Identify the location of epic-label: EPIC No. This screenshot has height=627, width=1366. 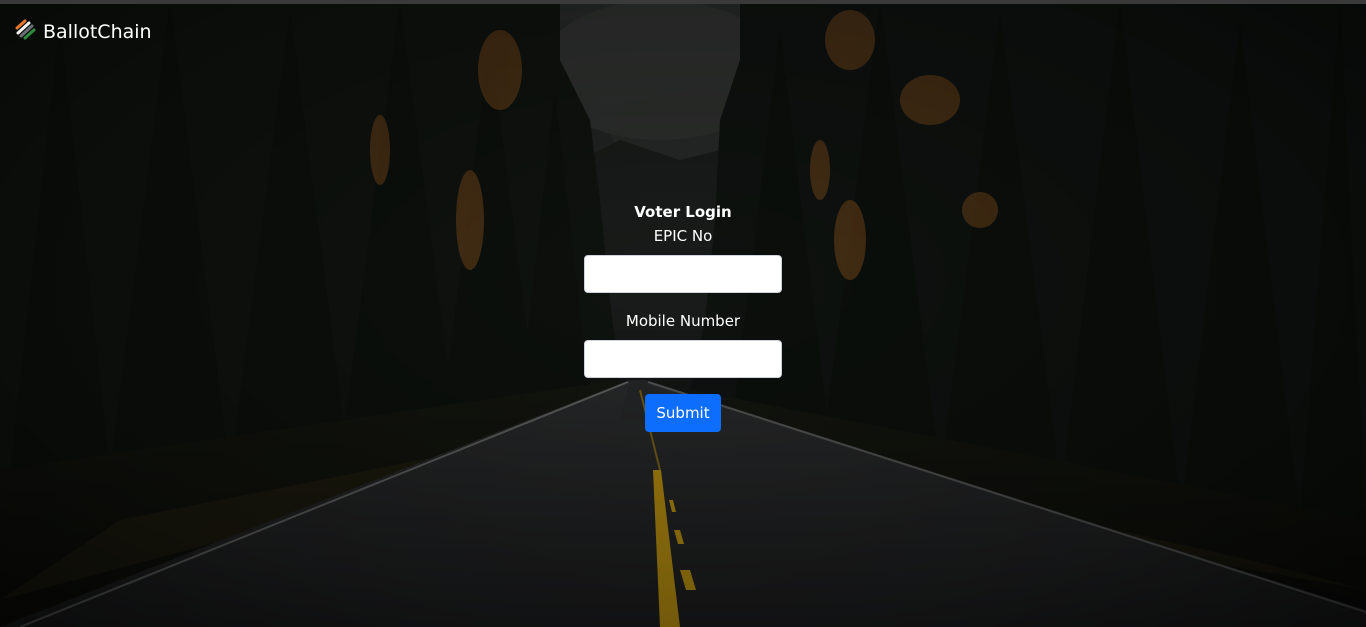
(683, 236).